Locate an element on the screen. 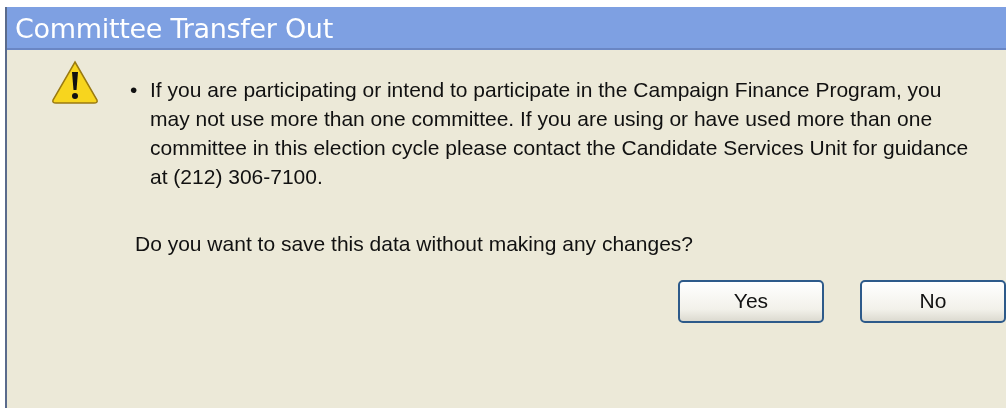 The image size is (1006, 408). window-title: Committee Transfer Out is located at coordinates (506, 28).